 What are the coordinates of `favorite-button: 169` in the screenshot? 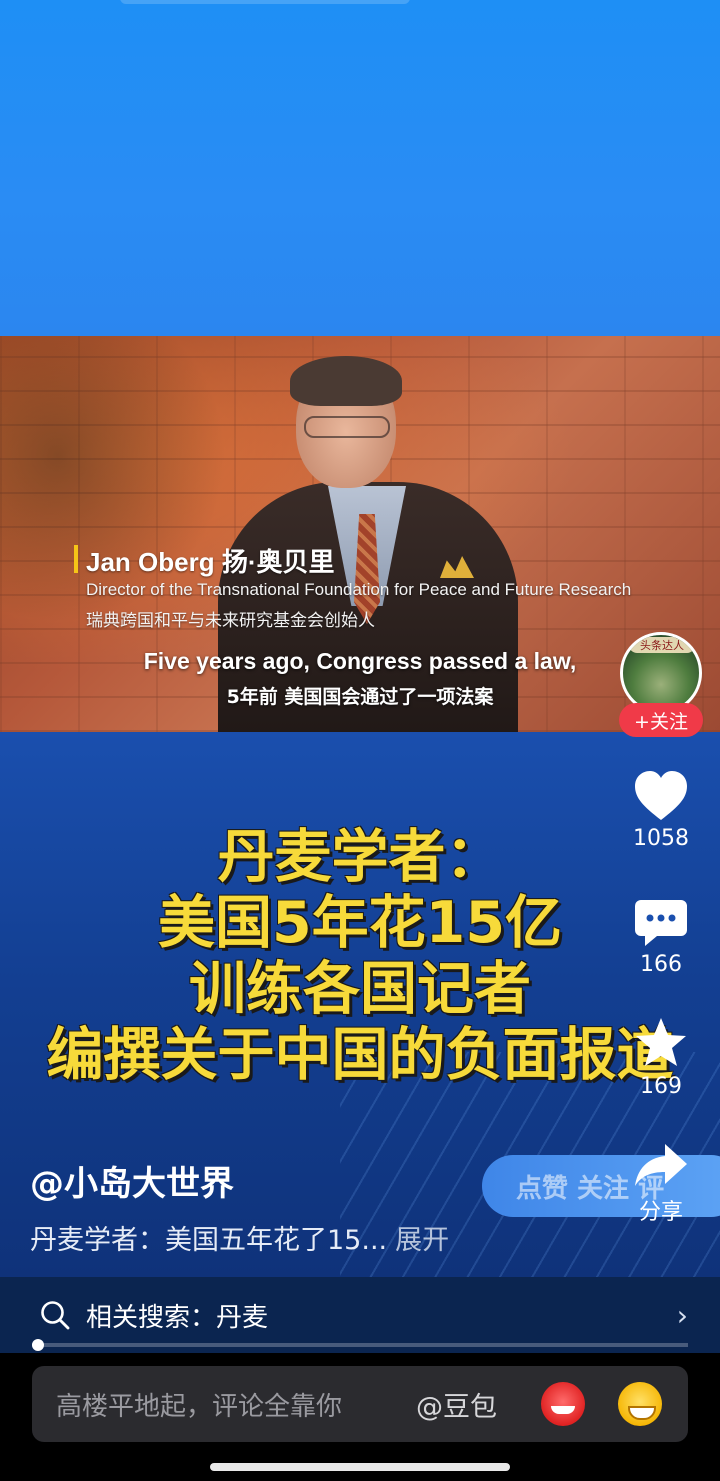 It's located at (661, 1057).